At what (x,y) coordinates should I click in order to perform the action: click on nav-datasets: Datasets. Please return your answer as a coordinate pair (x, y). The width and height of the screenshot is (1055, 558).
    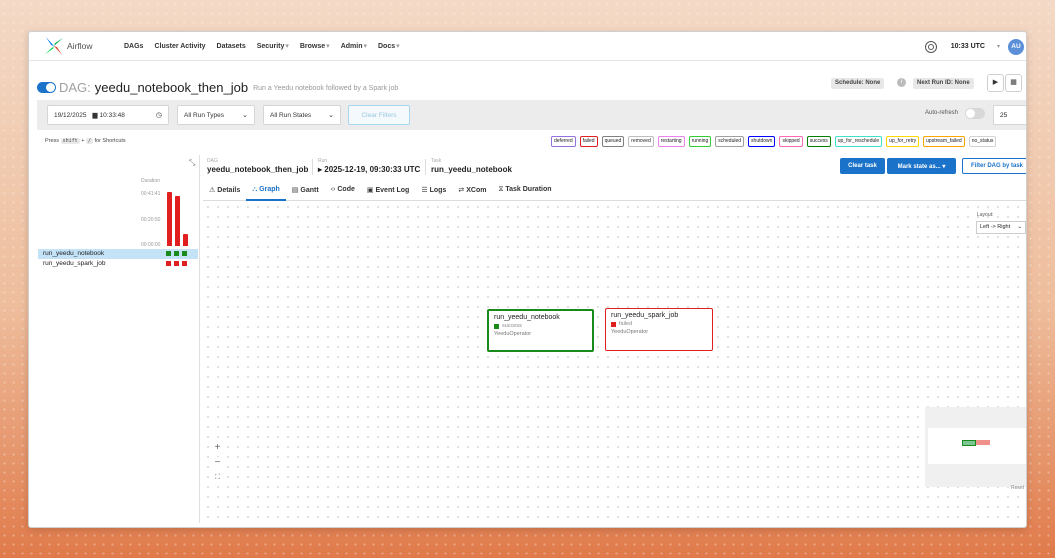
    Looking at the image, I should click on (231, 46).